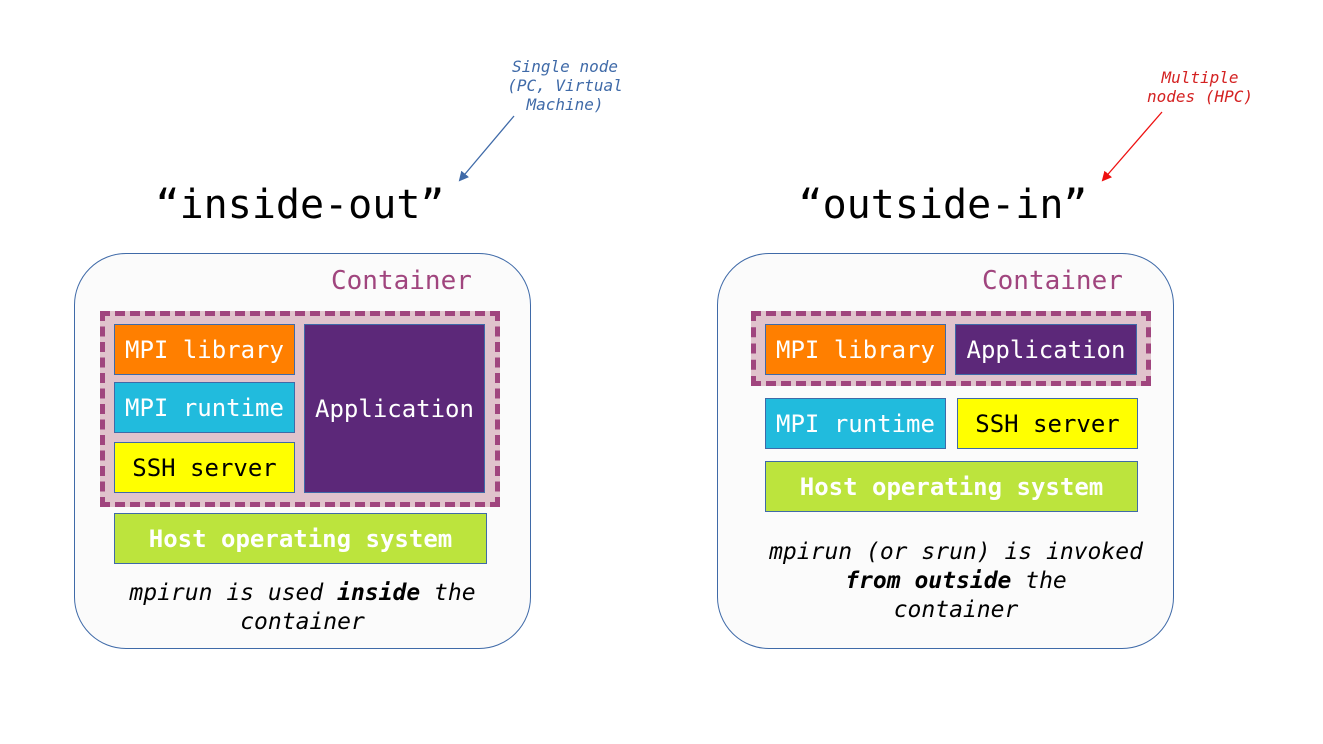  I want to click on inside-out-title: “inside-out”, so click(300, 205).